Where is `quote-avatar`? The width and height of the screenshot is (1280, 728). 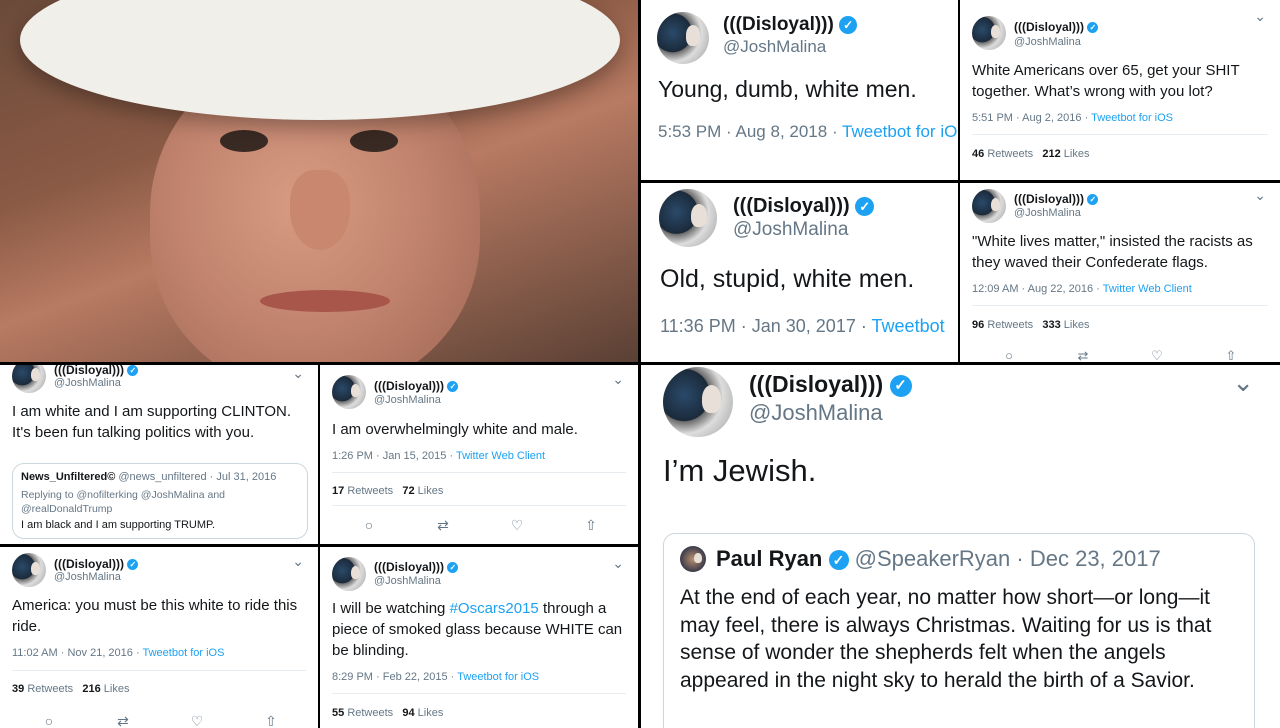 quote-avatar is located at coordinates (693, 559).